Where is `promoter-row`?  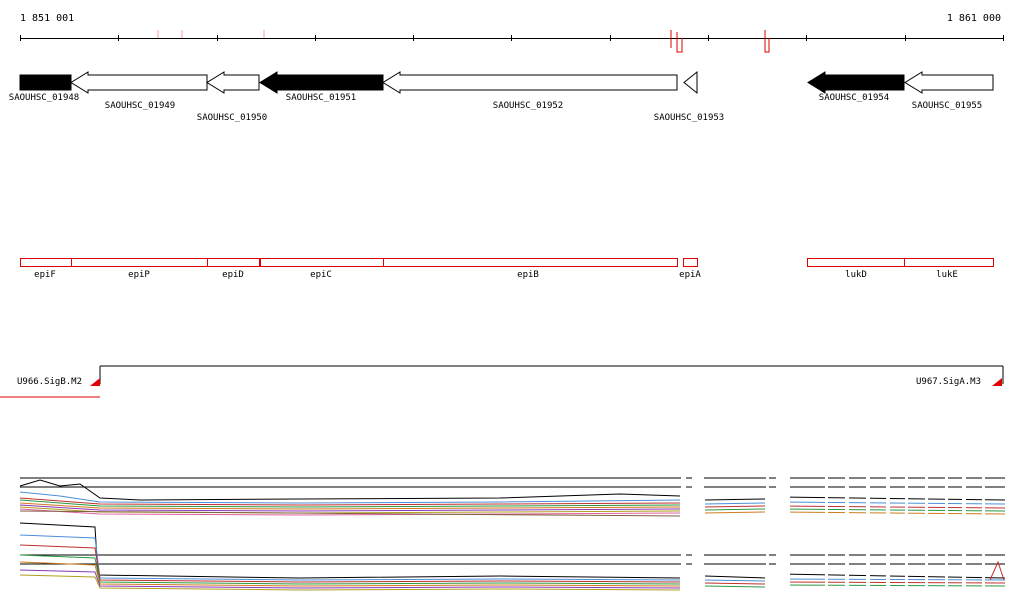
promoter-row is located at coordinates (502, 381).